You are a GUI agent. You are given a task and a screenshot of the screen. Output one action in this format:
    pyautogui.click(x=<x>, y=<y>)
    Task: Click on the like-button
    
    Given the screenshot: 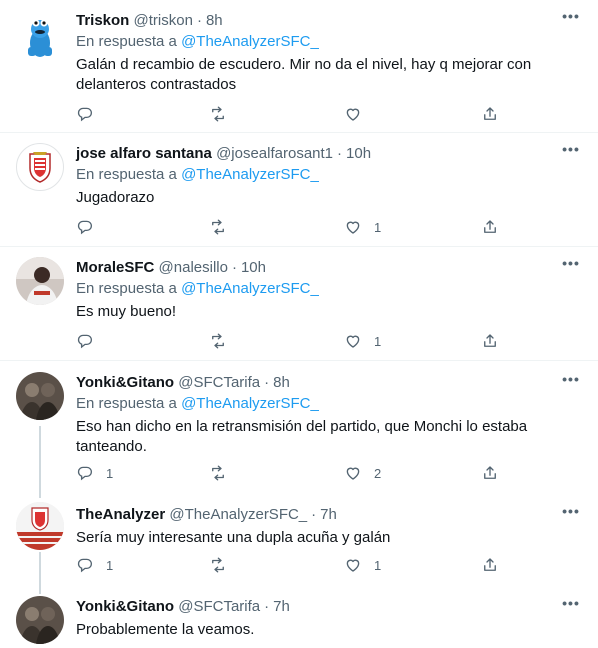 What is the action you would take?
    pyautogui.click(x=359, y=114)
    